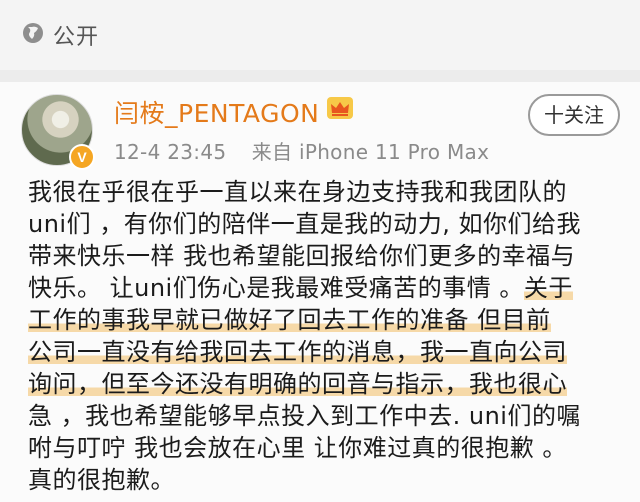 This screenshot has width=640, height=502. I want to click on content-line: 带来快乐一样 我也希望能回报给你们更多的幸福与, so click(302, 256).